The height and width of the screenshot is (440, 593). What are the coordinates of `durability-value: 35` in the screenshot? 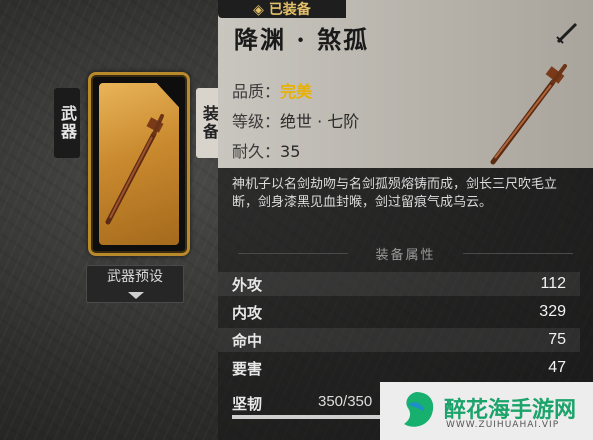 It's located at (290, 151).